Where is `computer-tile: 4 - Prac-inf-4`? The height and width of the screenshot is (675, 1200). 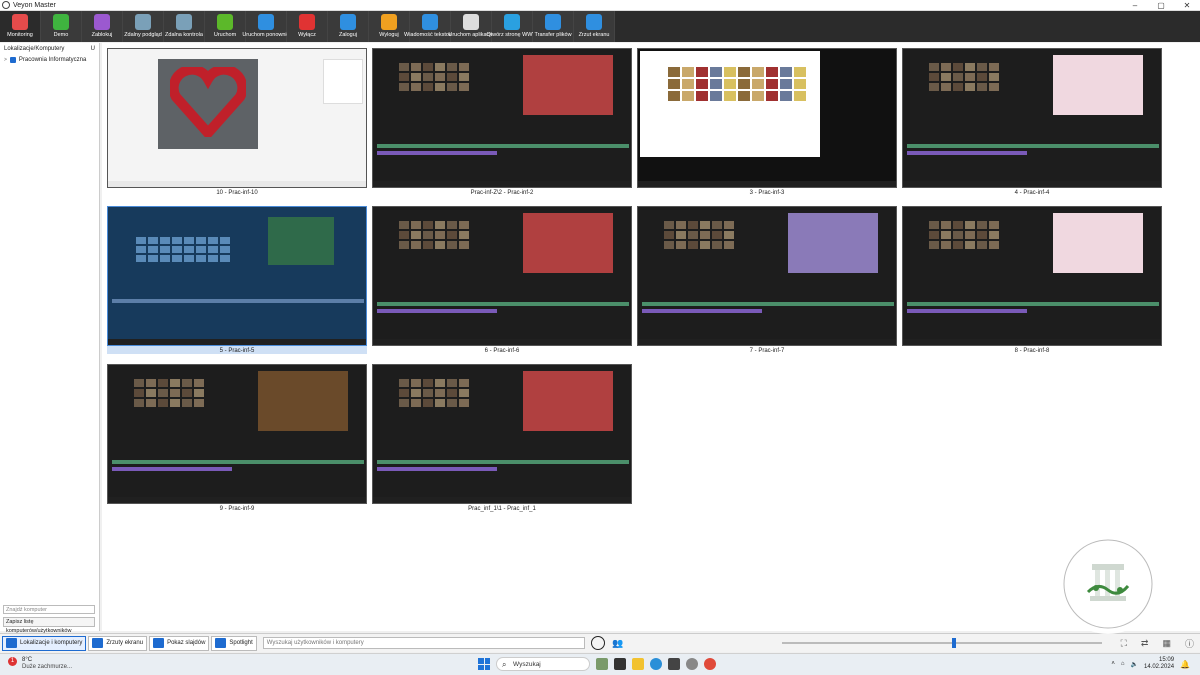
computer-tile: 4 - Prac-inf-4 is located at coordinates (1032, 122).